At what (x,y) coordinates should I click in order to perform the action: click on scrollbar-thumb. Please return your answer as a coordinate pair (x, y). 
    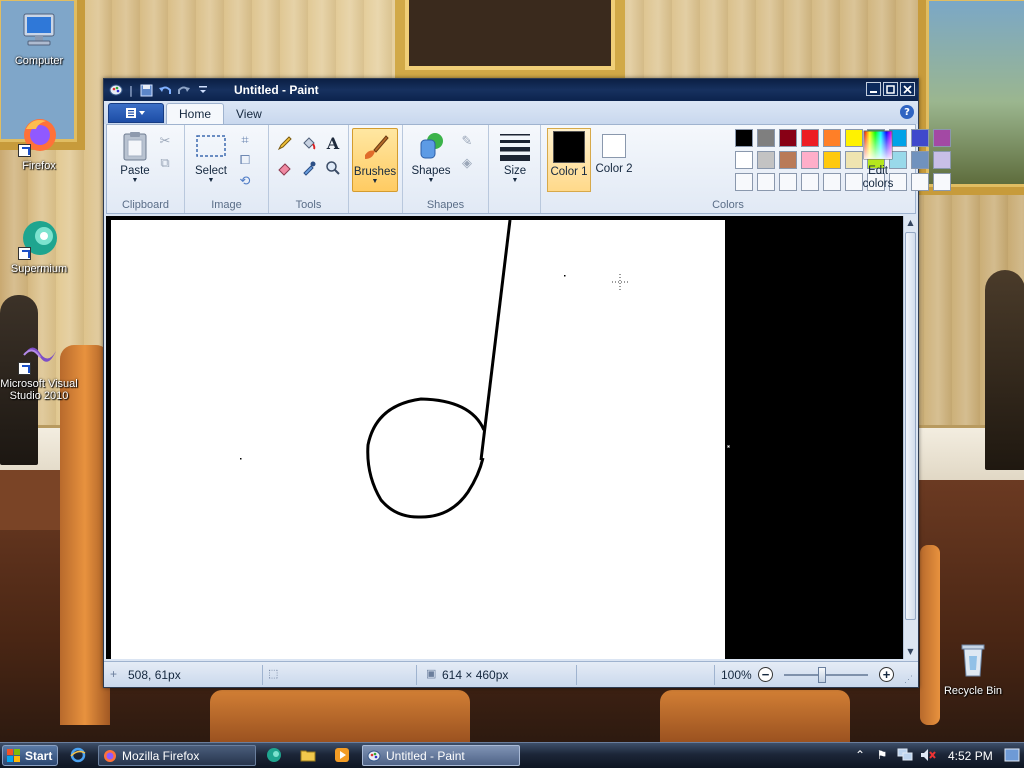
    Looking at the image, I should click on (910, 426).